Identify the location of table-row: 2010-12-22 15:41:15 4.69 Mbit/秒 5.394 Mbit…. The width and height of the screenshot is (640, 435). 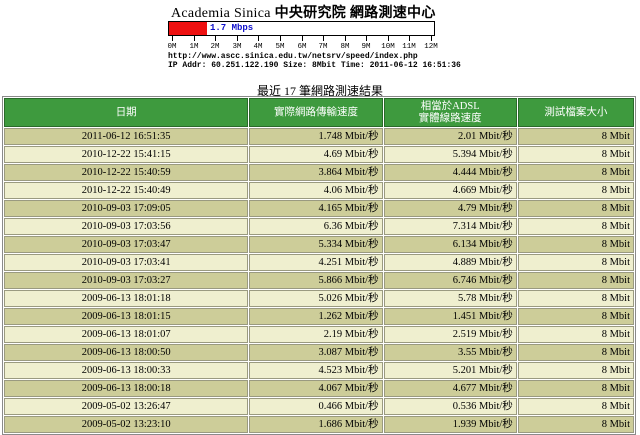
(319, 154).